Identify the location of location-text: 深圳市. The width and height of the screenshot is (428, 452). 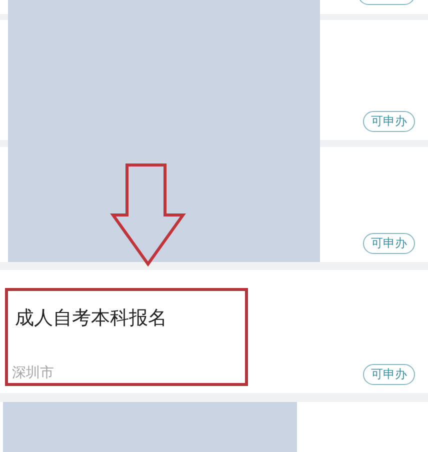
(33, 373).